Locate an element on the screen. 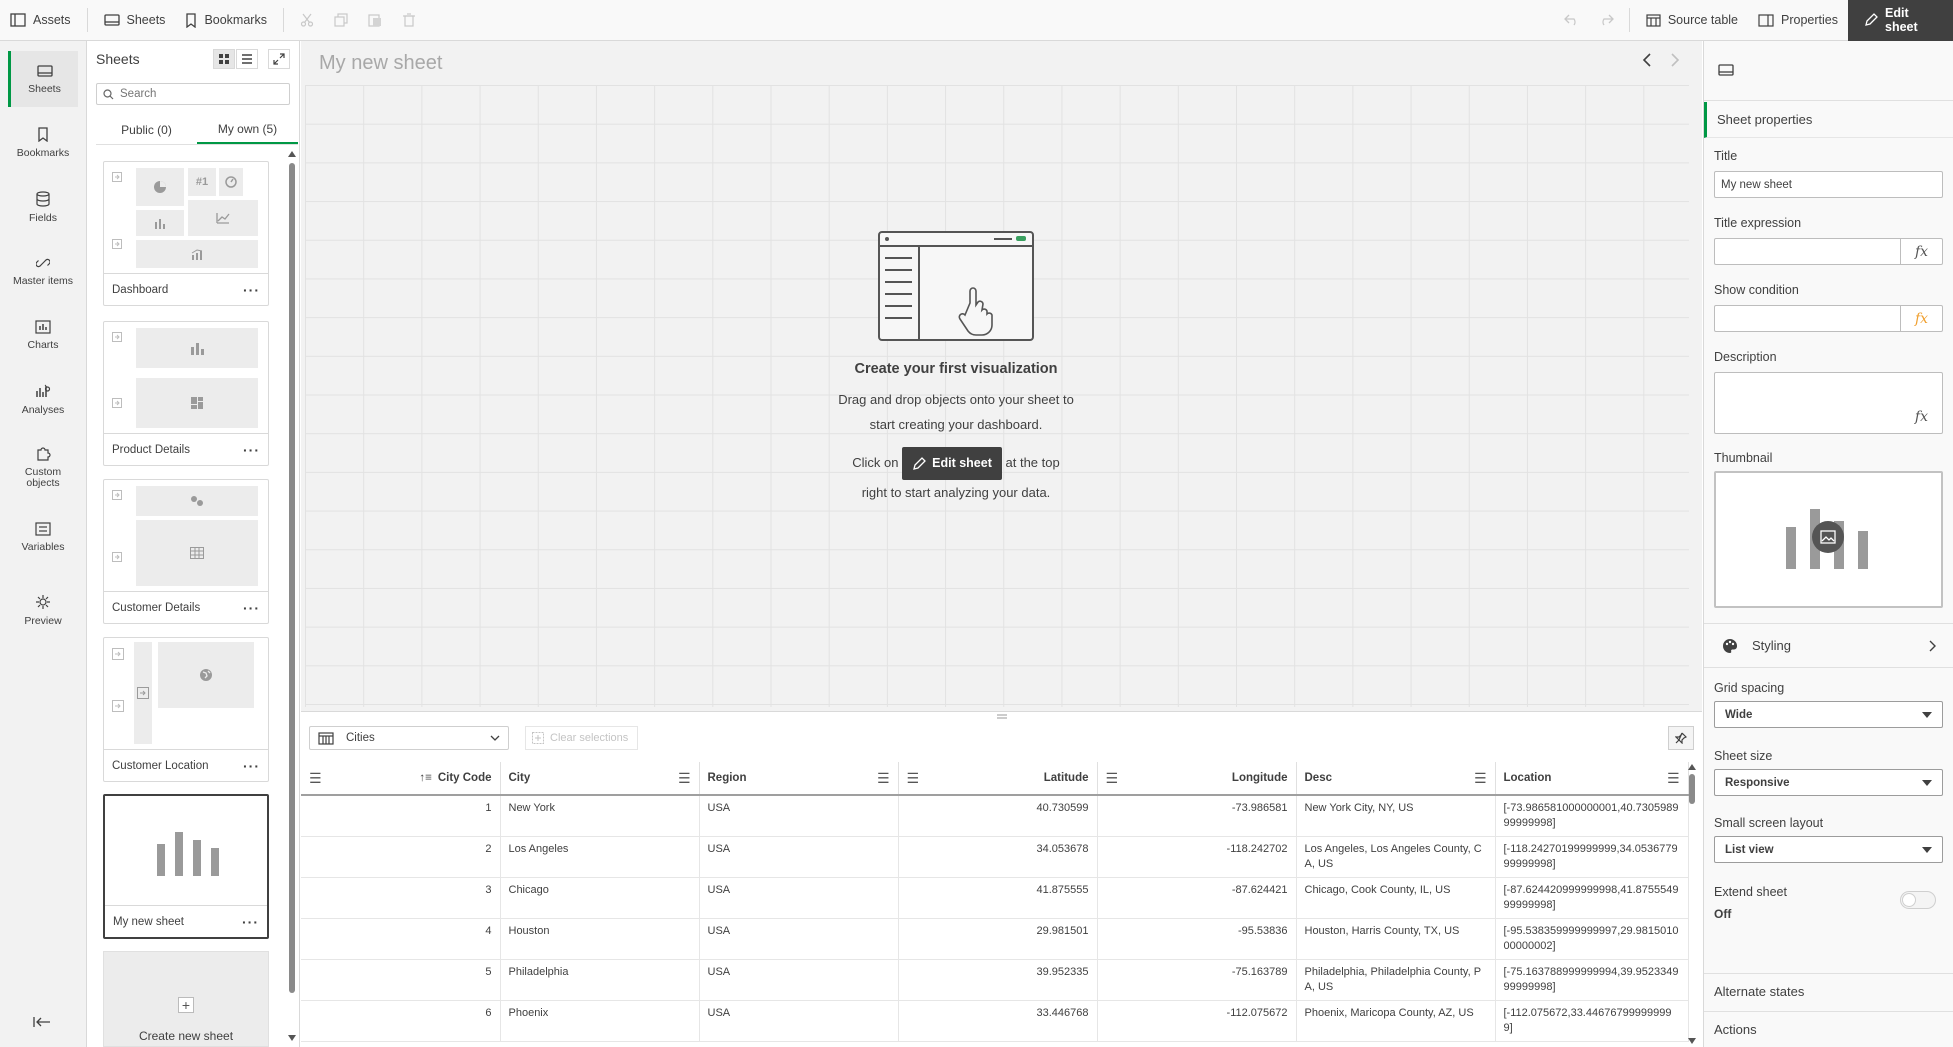  table-cell: -87.624421 is located at coordinates (1197, 898).